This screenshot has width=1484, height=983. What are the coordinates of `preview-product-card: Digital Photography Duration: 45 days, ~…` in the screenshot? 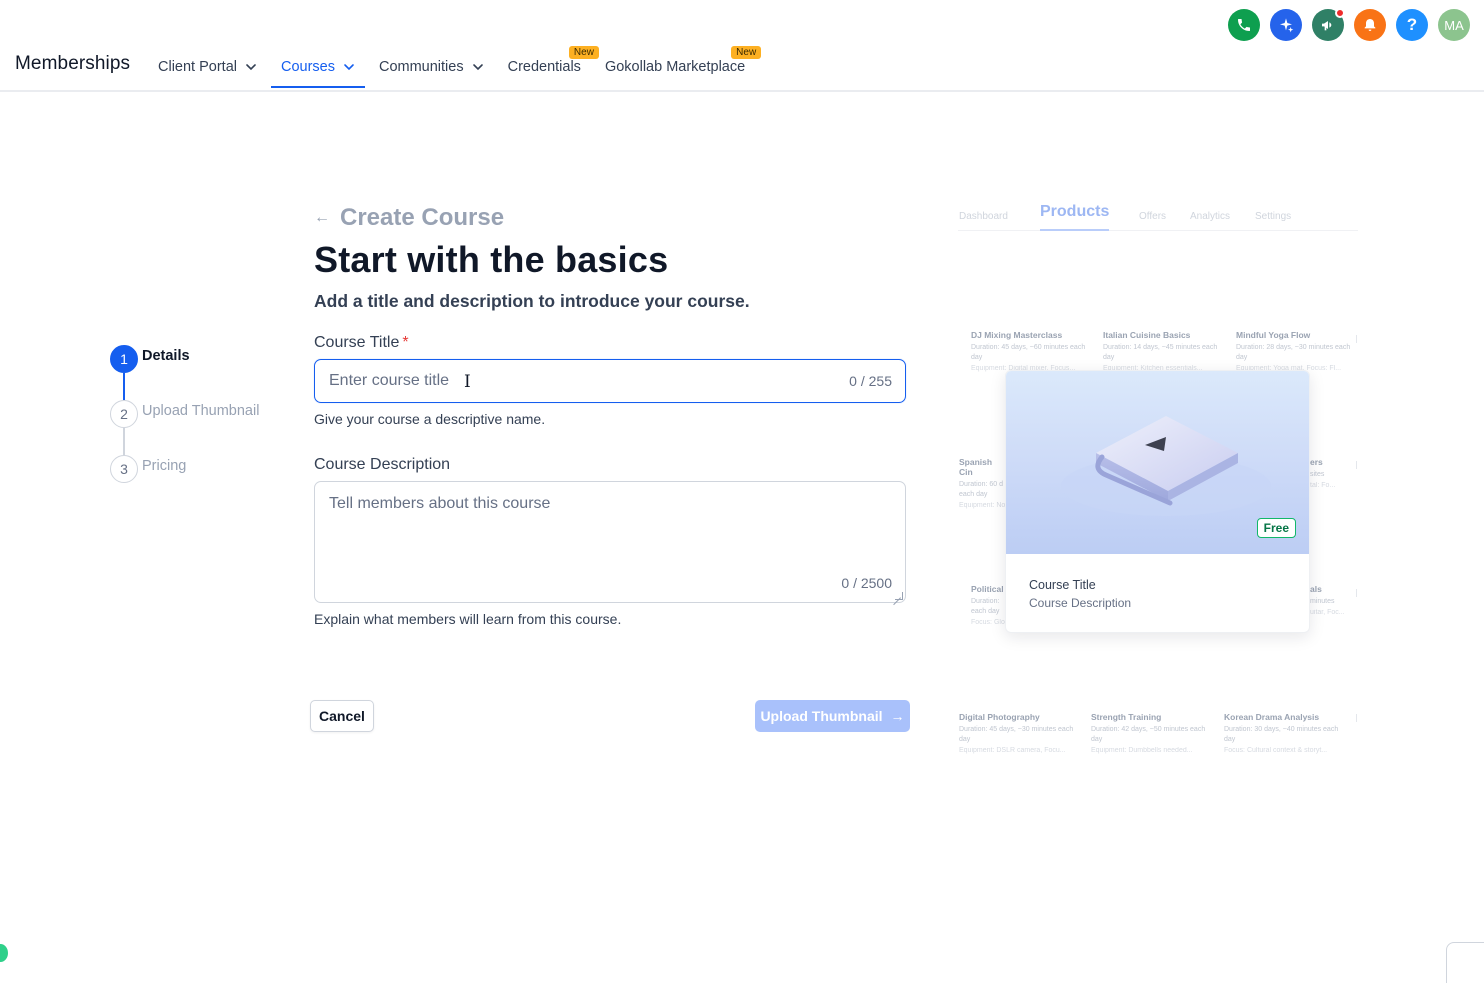 It's located at (1021, 733).